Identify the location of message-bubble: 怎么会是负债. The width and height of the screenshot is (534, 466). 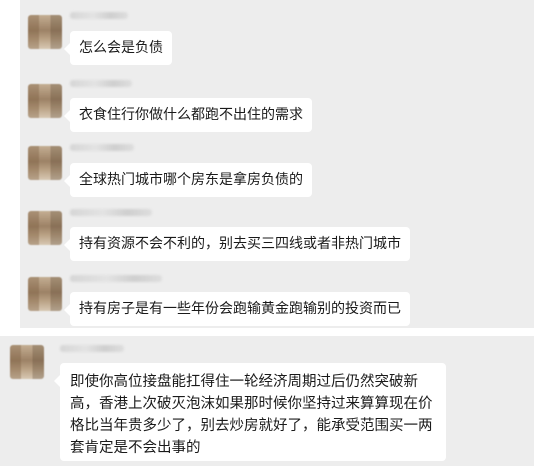
(118, 48).